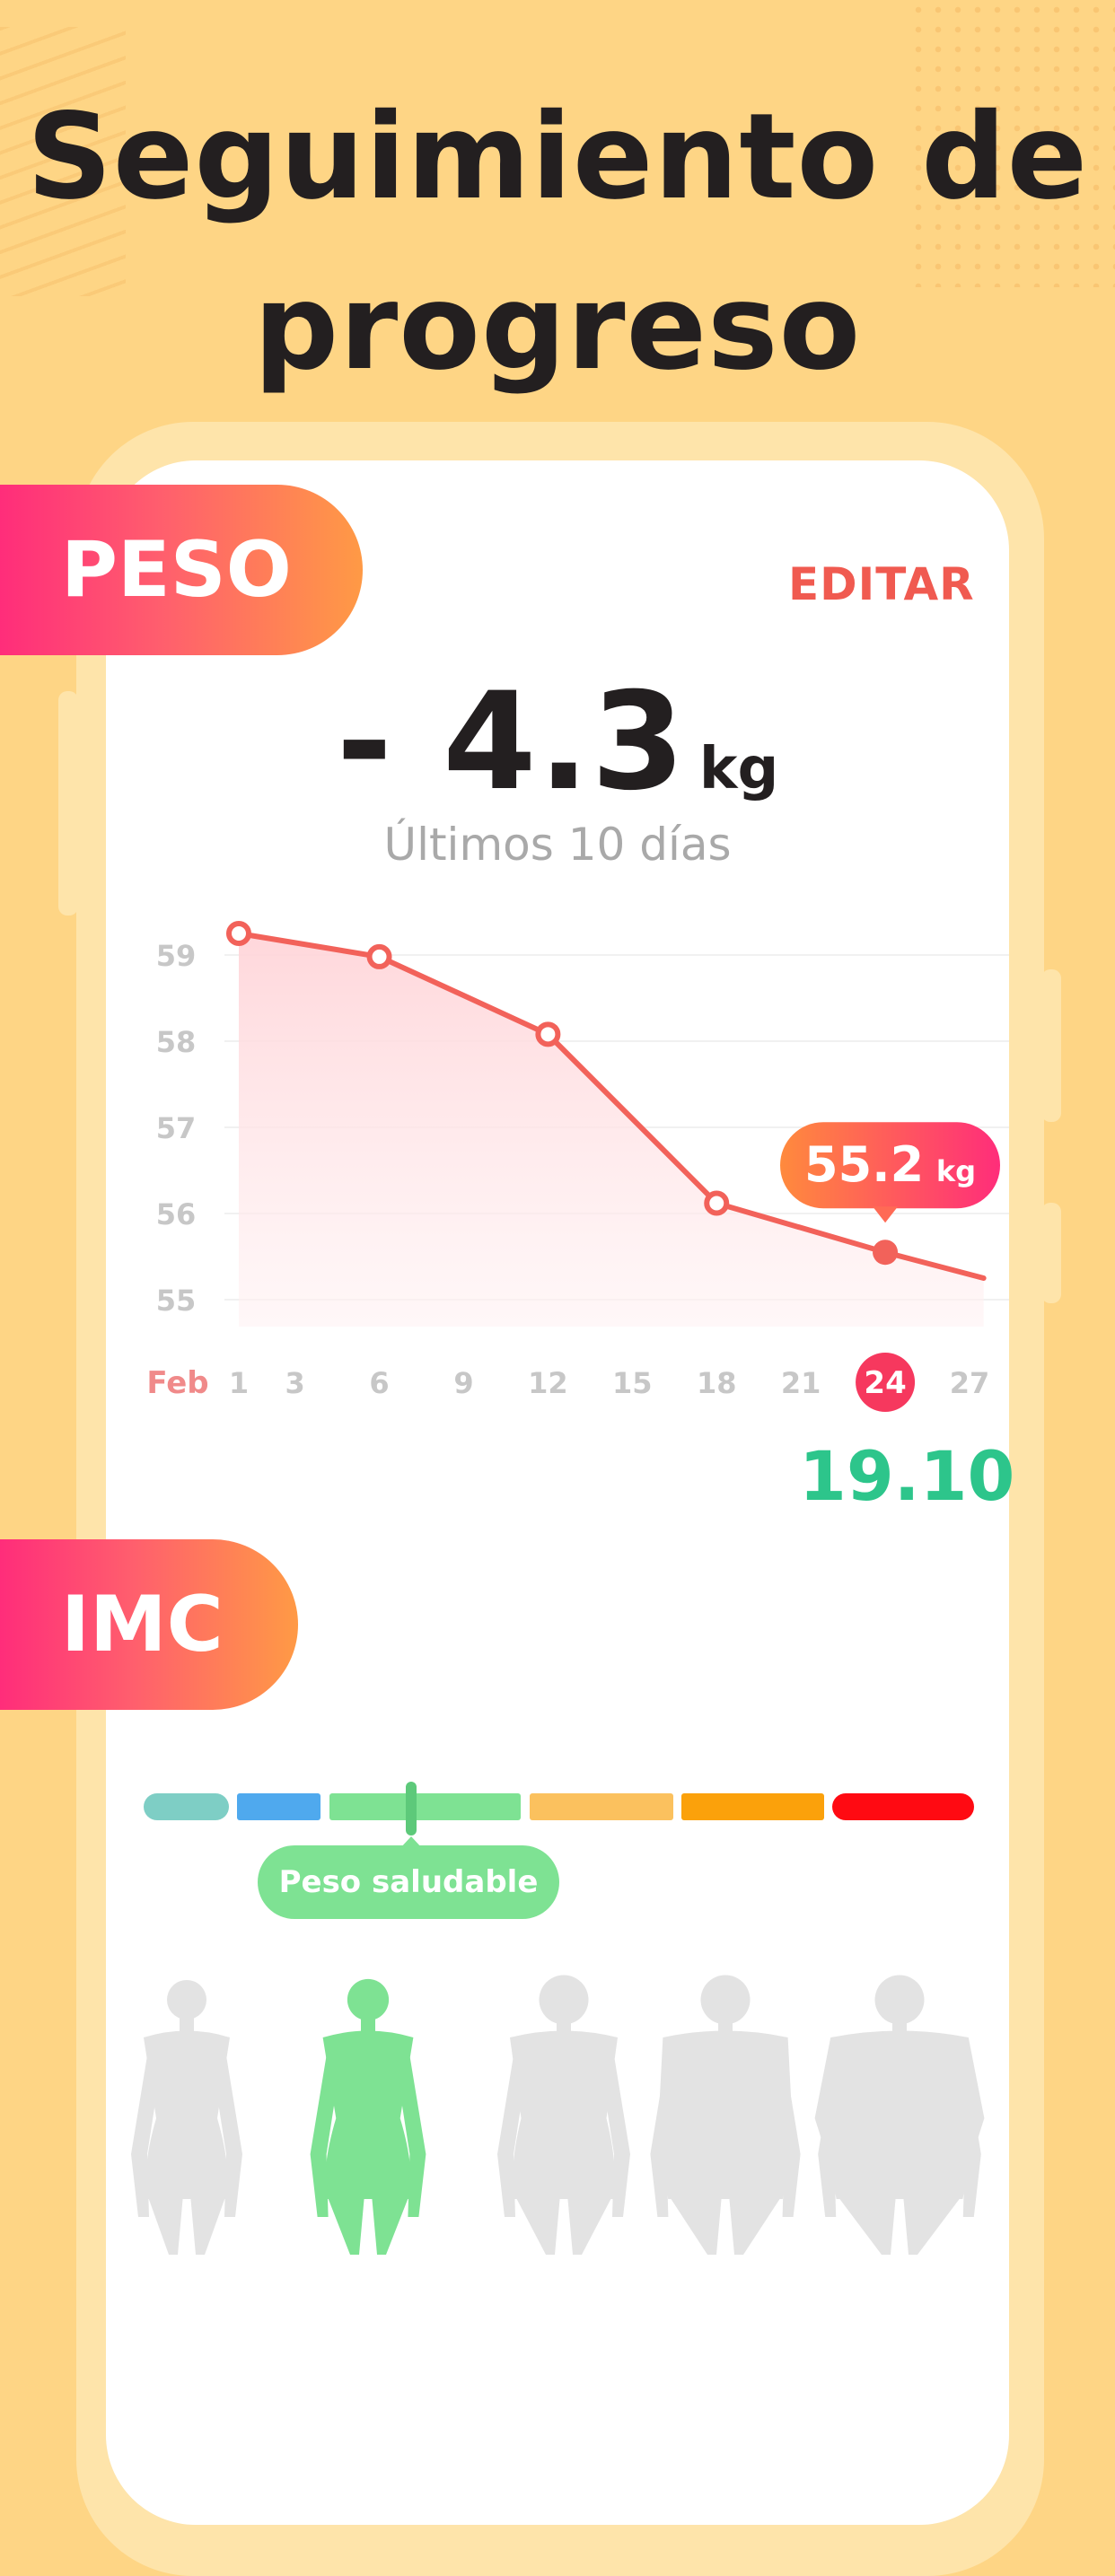 The image size is (1115, 2576). Describe the element at coordinates (176, 956) in the screenshot. I see `y-tick-label: 59` at that location.